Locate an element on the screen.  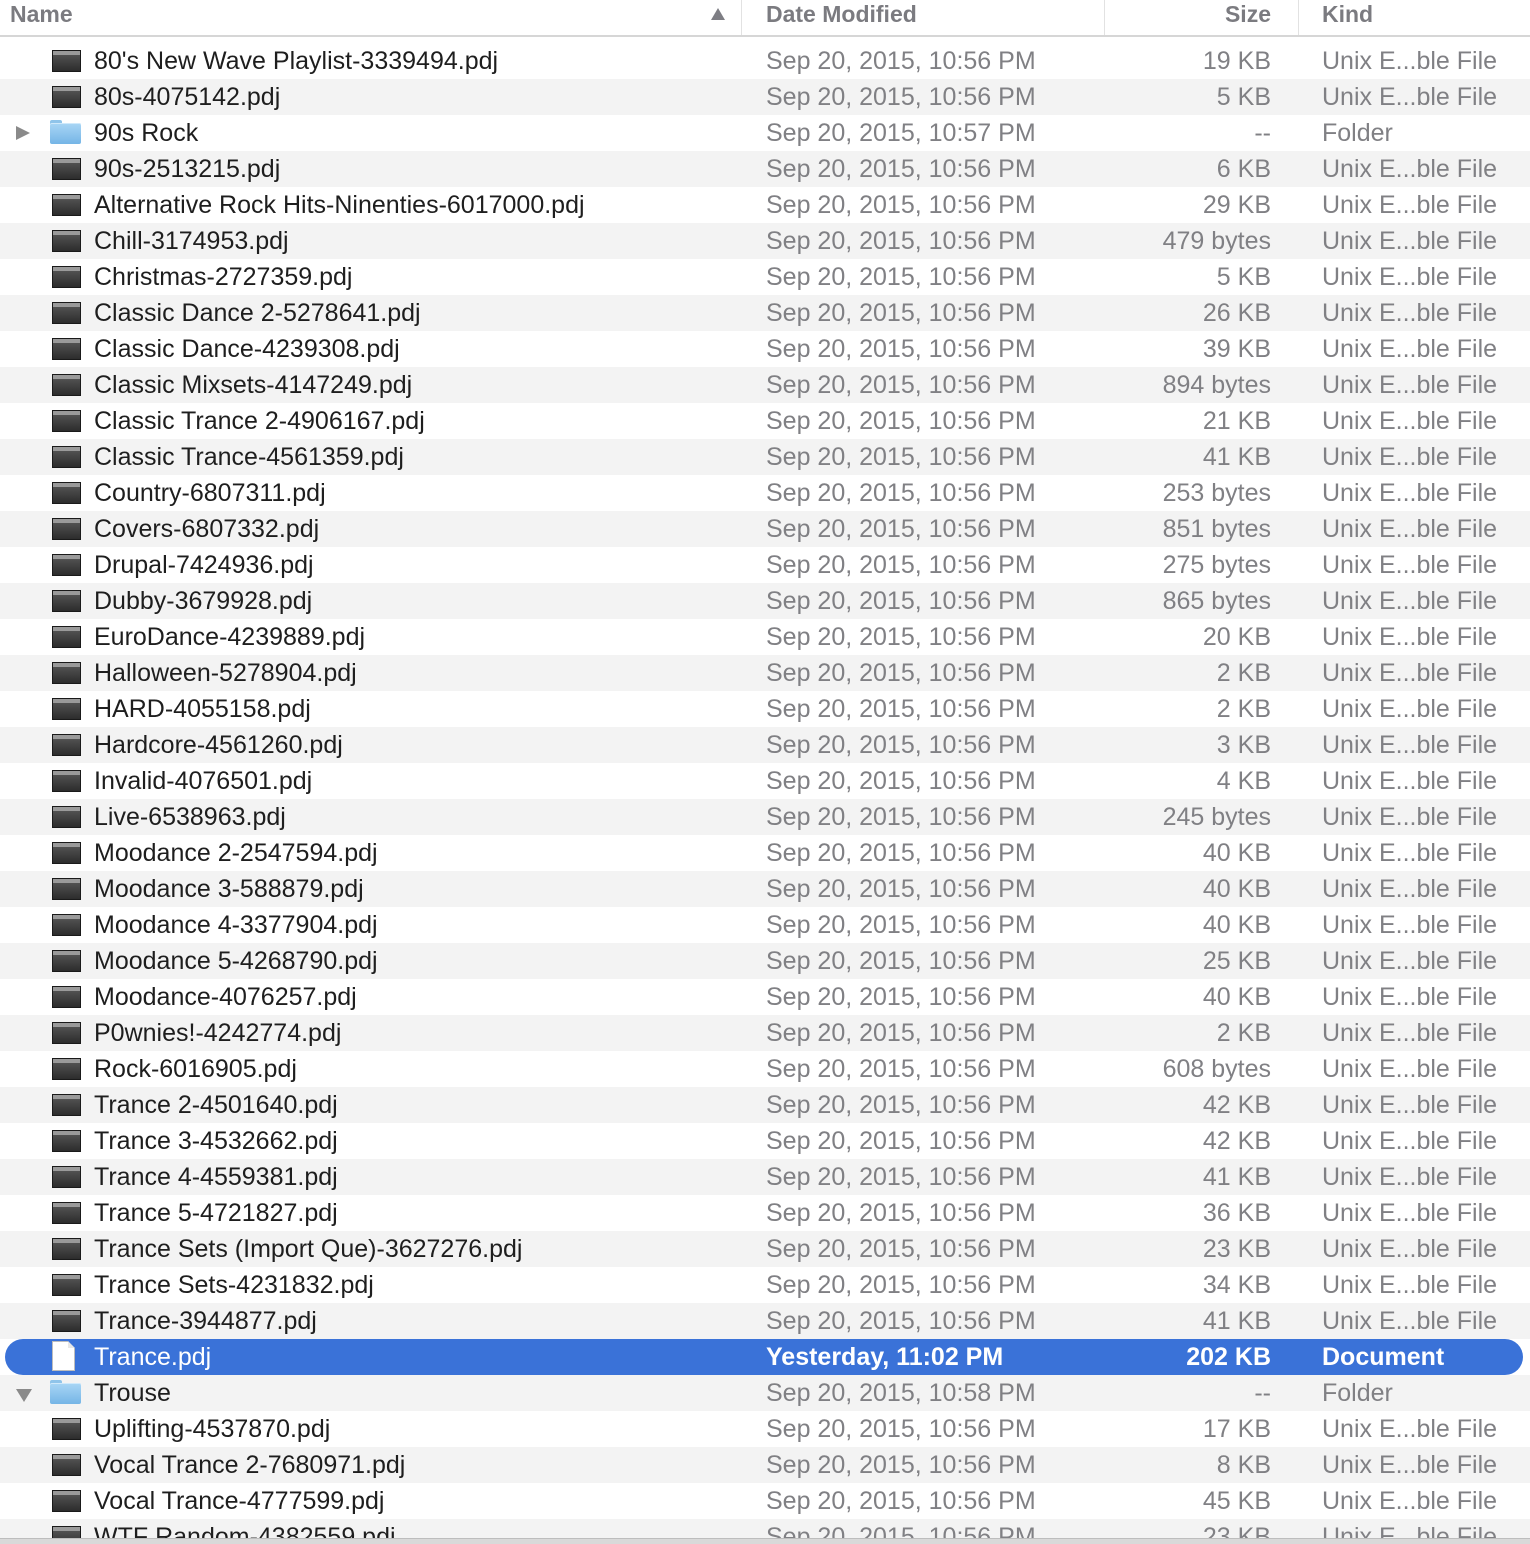
file-name: Trance-3944877.pdj is located at coordinates (205, 1321).